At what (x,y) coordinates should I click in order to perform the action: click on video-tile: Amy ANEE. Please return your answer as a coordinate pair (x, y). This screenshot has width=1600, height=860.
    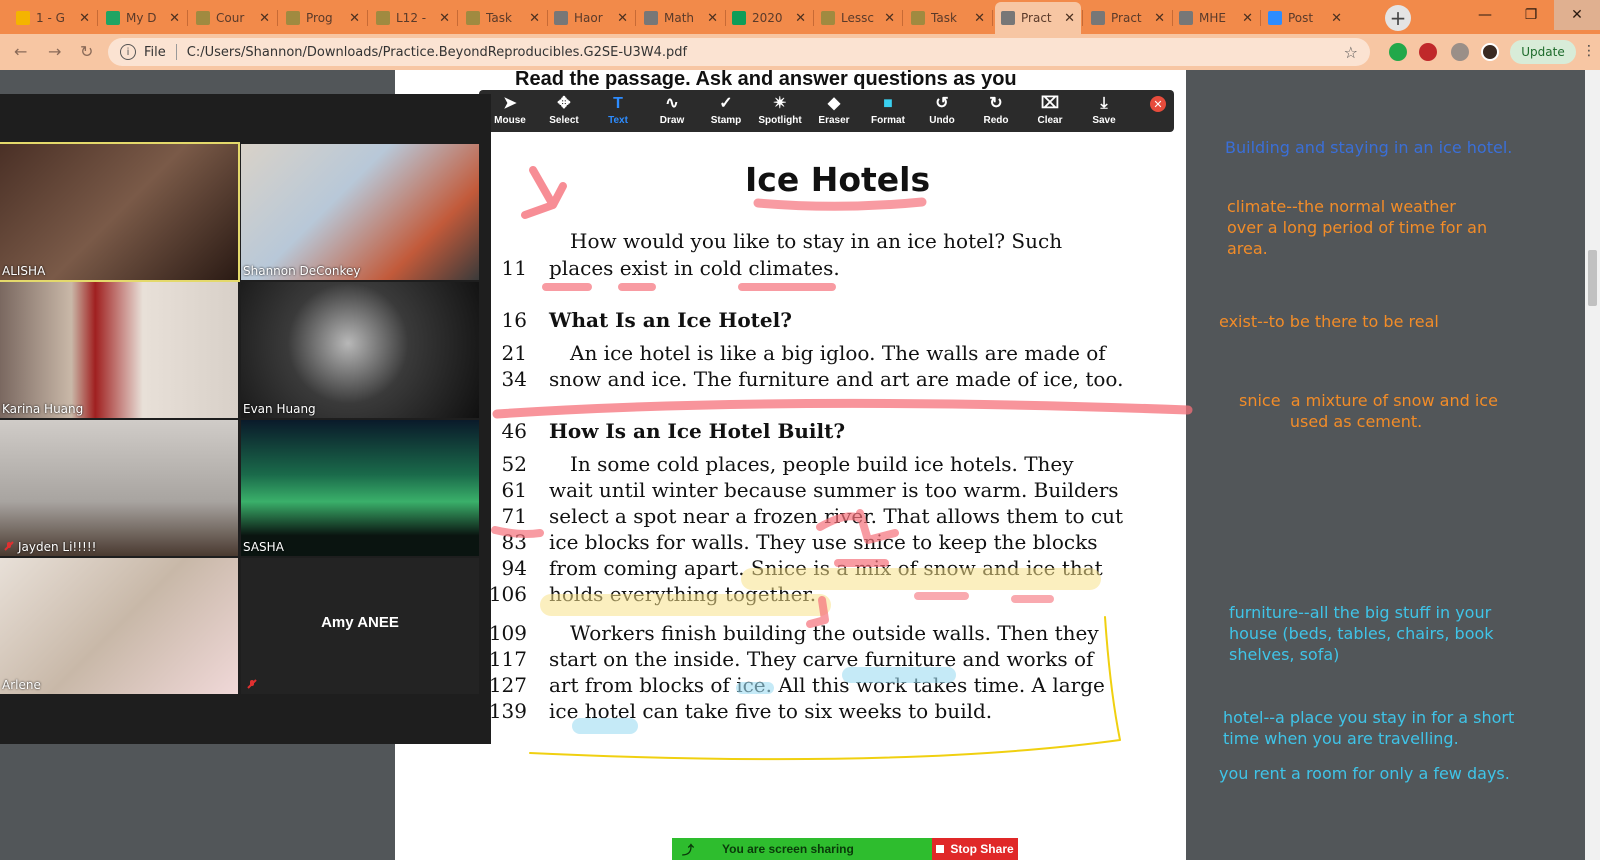
    Looking at the image, I should click on (360, 626).